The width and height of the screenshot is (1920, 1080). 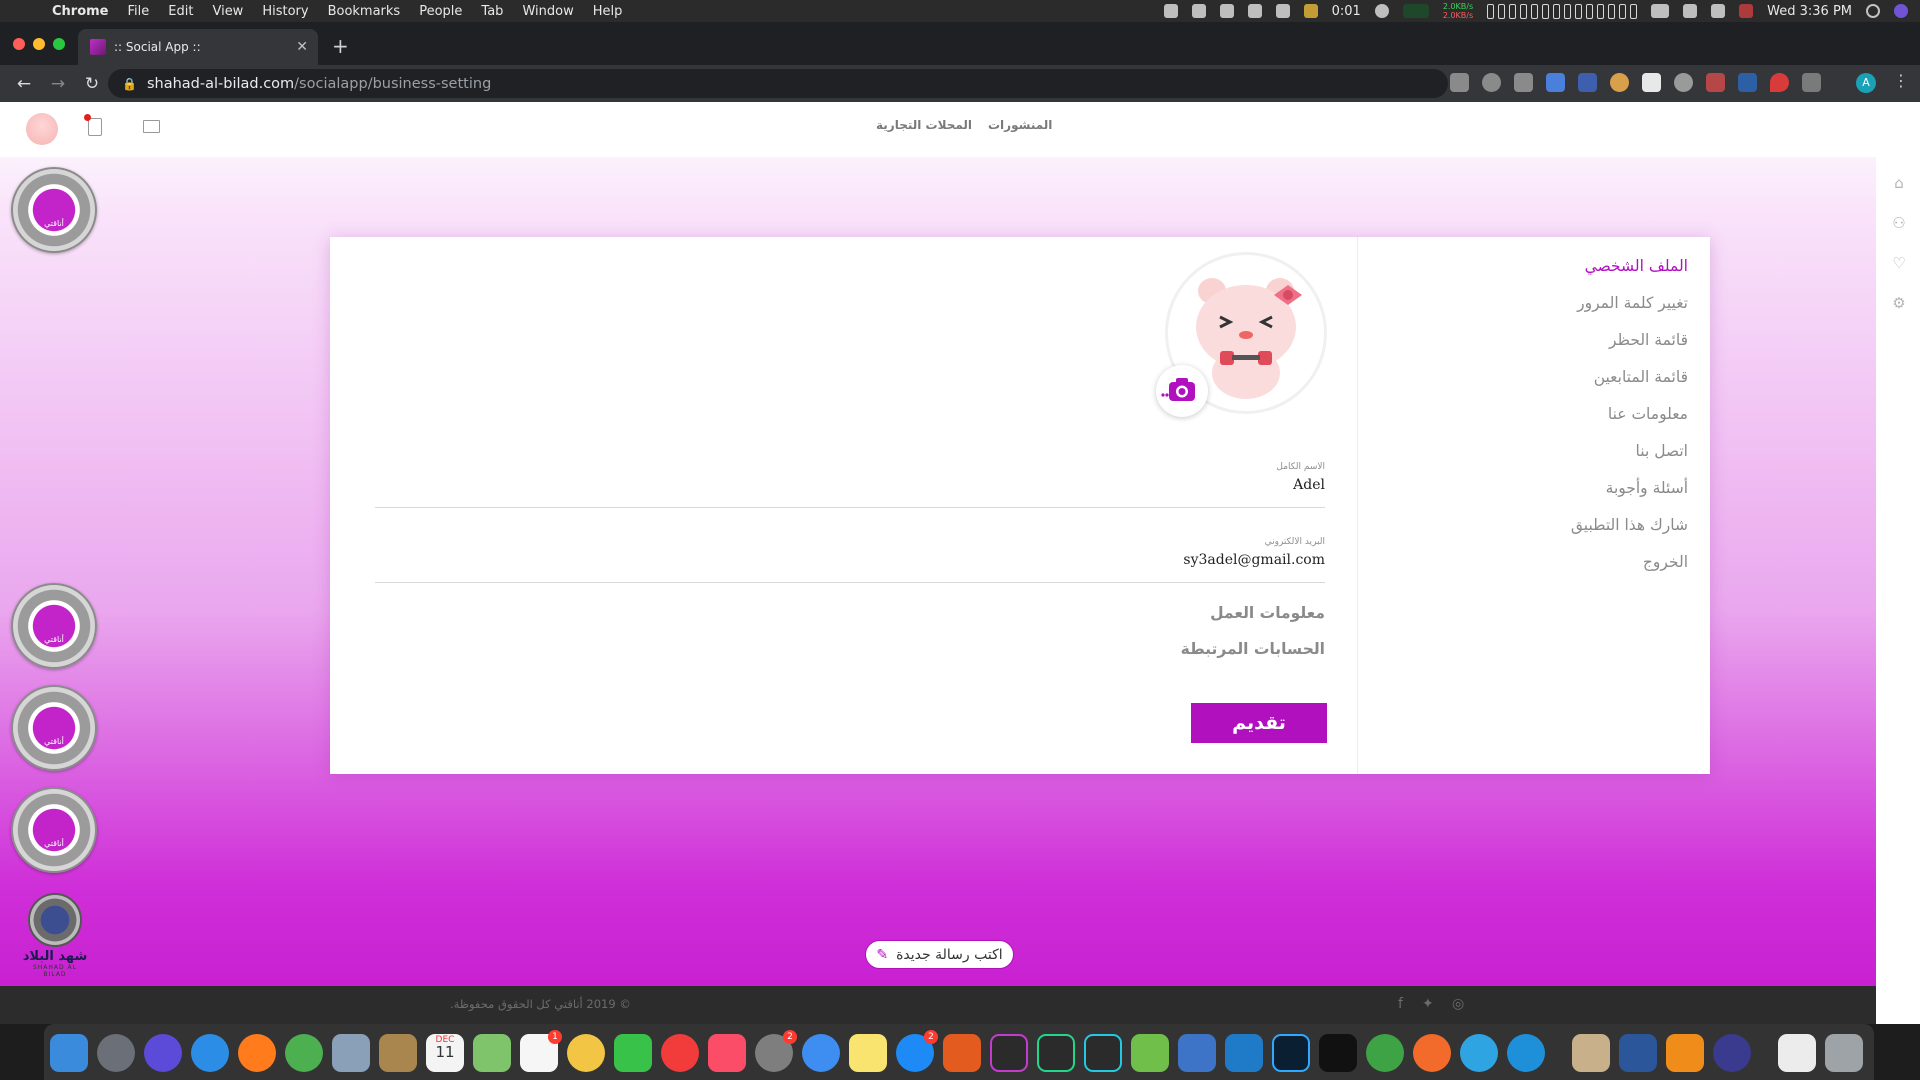 What do you see at coordinates (1555, 82) in the screenshot?
I see `translate-extension-icon` at bounding box center [1555, 82].